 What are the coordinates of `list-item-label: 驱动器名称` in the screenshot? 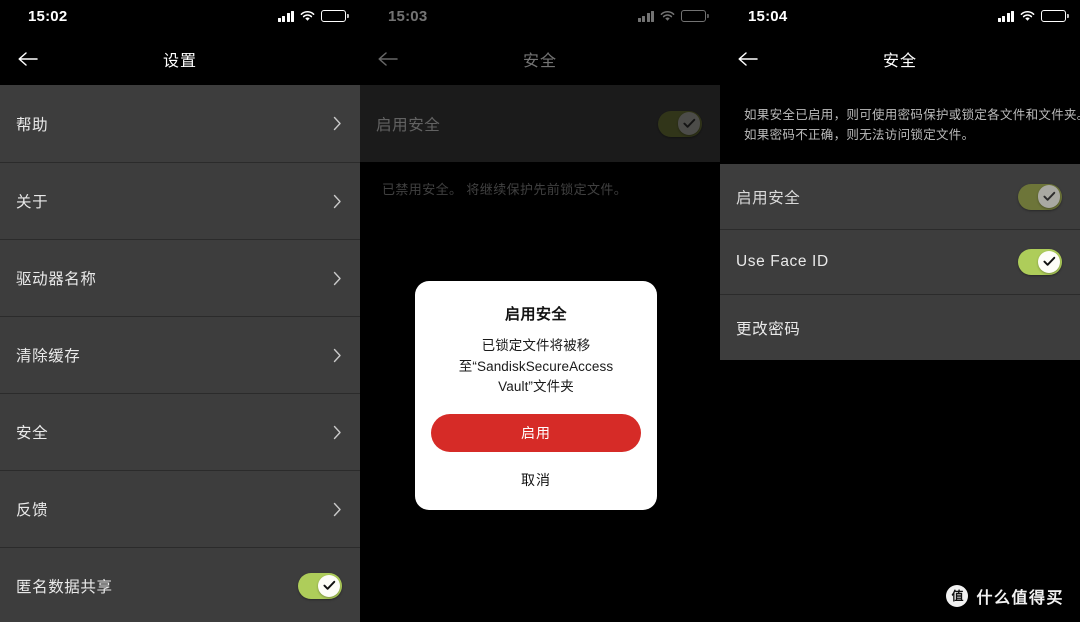 It's located at (56, 279).